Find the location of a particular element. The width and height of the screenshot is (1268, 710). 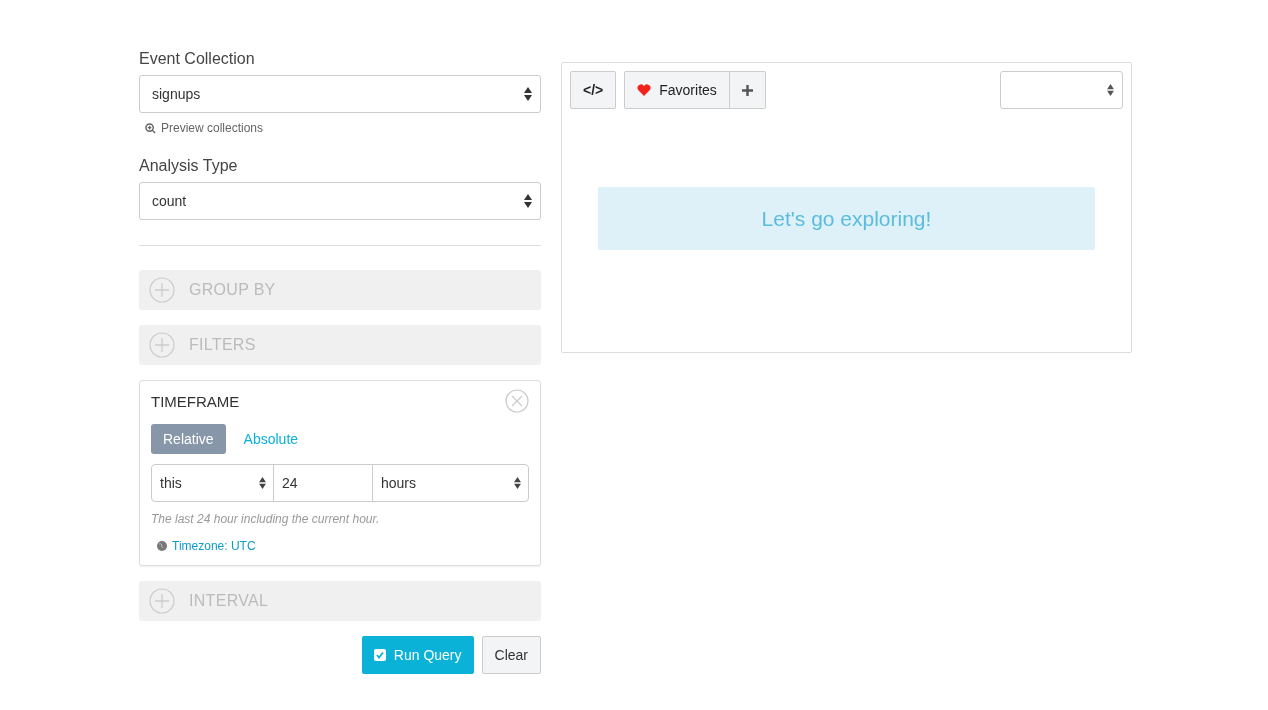

analysis-type-select: count is located at coordinates (340, 201).